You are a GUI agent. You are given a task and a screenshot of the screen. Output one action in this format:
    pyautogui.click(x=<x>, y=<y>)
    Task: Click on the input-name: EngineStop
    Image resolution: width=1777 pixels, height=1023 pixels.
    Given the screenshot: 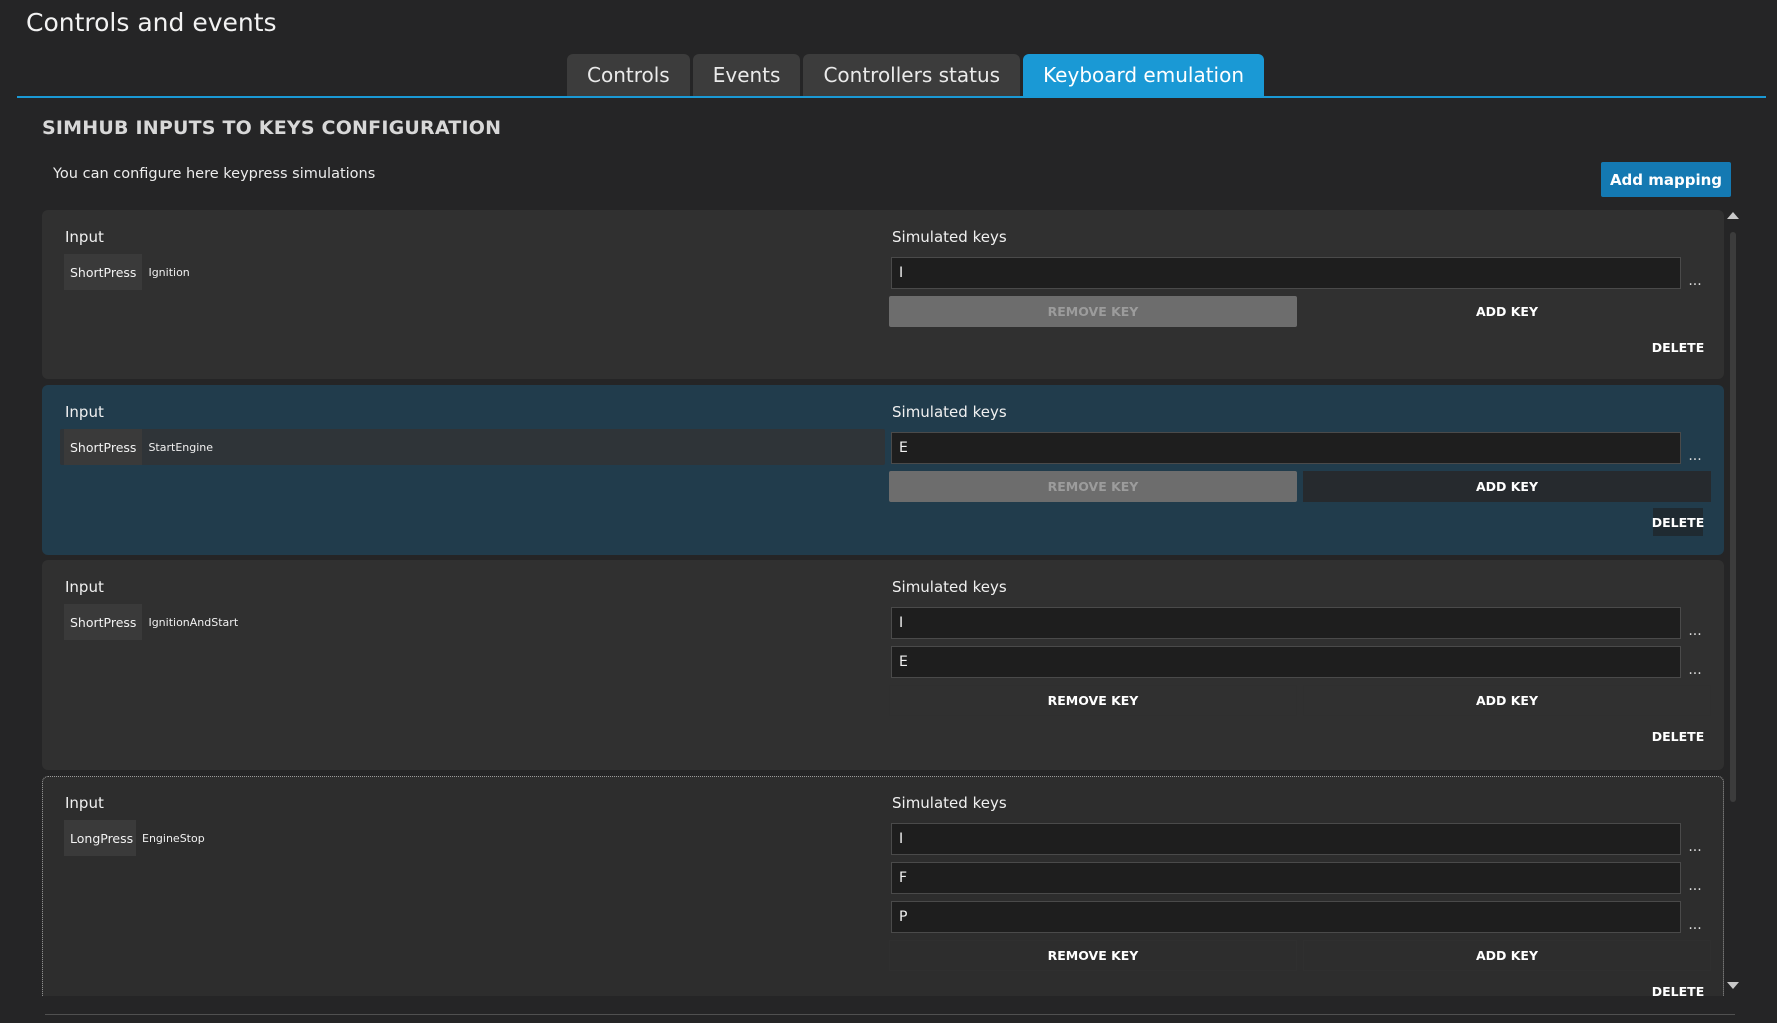 What is the action you would take?
    pyautogui.click(x=173, y=838)
    